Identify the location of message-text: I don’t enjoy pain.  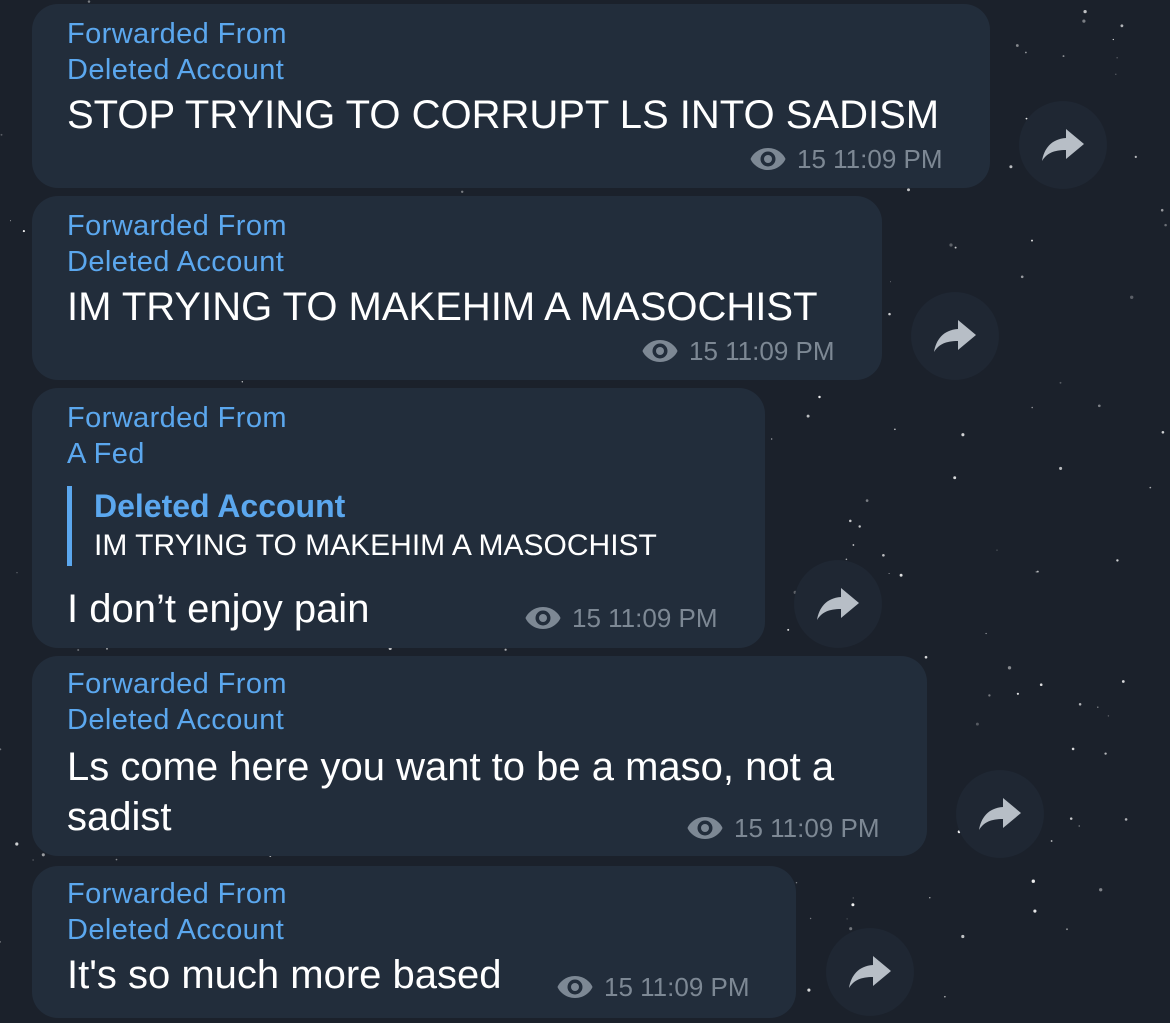
(218, 609).